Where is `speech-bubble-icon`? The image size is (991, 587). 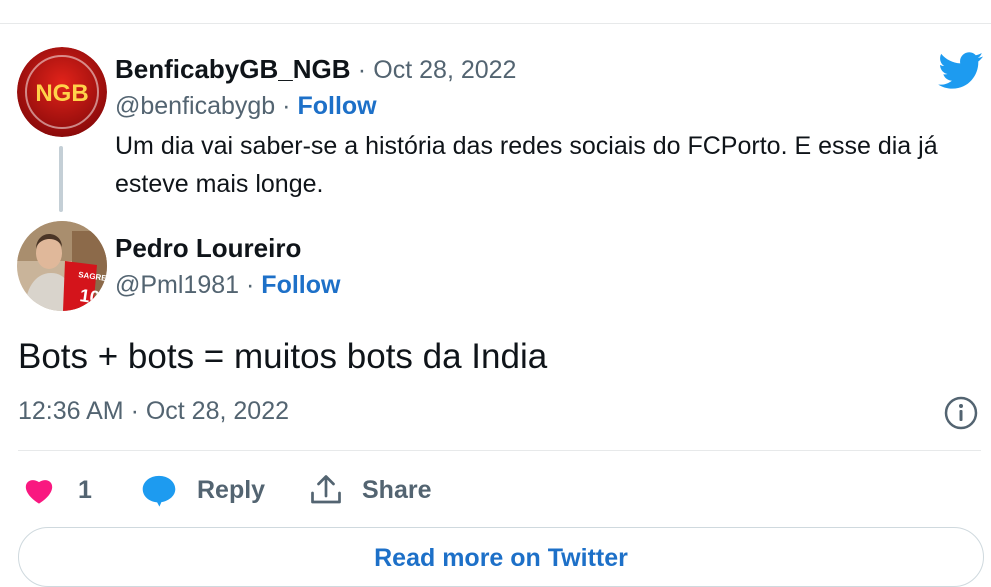 speech-bubble-icon is located at coordinates (159, 491).